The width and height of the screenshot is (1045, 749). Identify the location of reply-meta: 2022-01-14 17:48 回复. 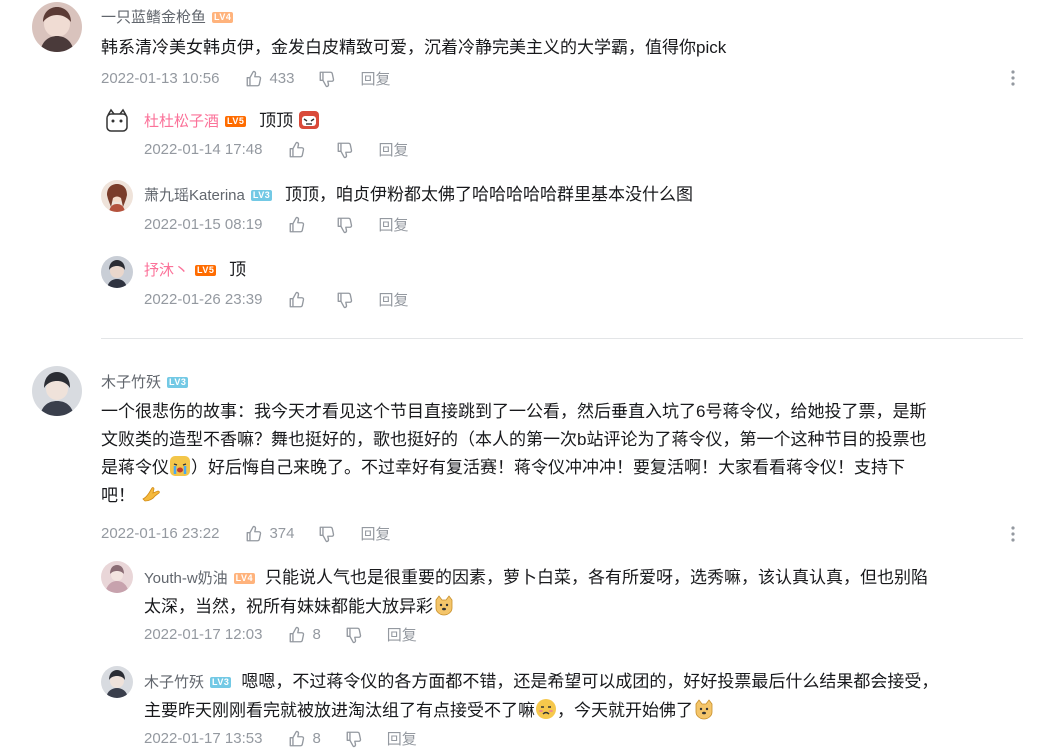
(276, 149).